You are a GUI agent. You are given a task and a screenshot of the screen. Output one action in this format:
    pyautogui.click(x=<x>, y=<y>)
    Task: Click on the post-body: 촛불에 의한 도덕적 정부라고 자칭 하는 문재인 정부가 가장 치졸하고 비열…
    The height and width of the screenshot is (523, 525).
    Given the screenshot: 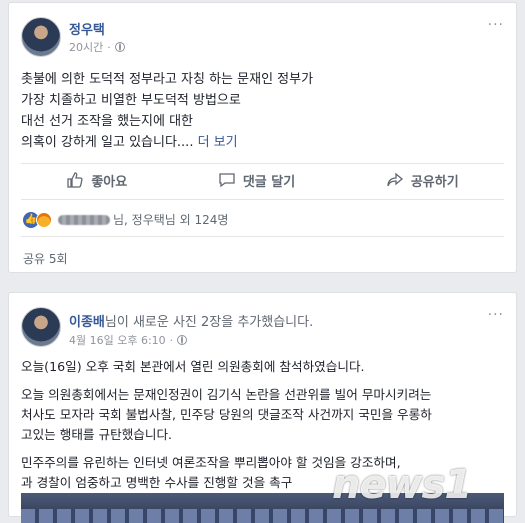 What is the action you would take?
    pyautogui.click(x=167, y=111)
    